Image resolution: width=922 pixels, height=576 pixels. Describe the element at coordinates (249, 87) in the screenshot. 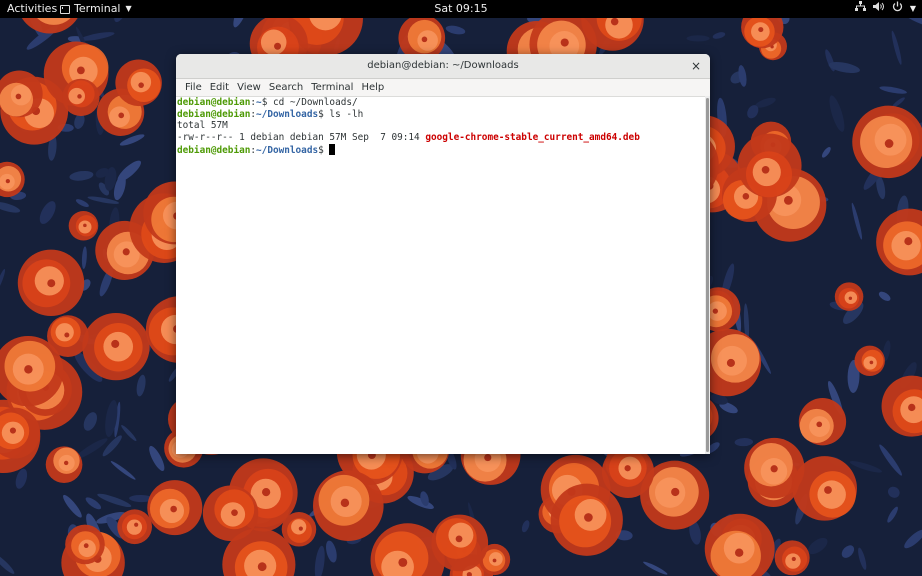

I see `menu-view: View` at that location.